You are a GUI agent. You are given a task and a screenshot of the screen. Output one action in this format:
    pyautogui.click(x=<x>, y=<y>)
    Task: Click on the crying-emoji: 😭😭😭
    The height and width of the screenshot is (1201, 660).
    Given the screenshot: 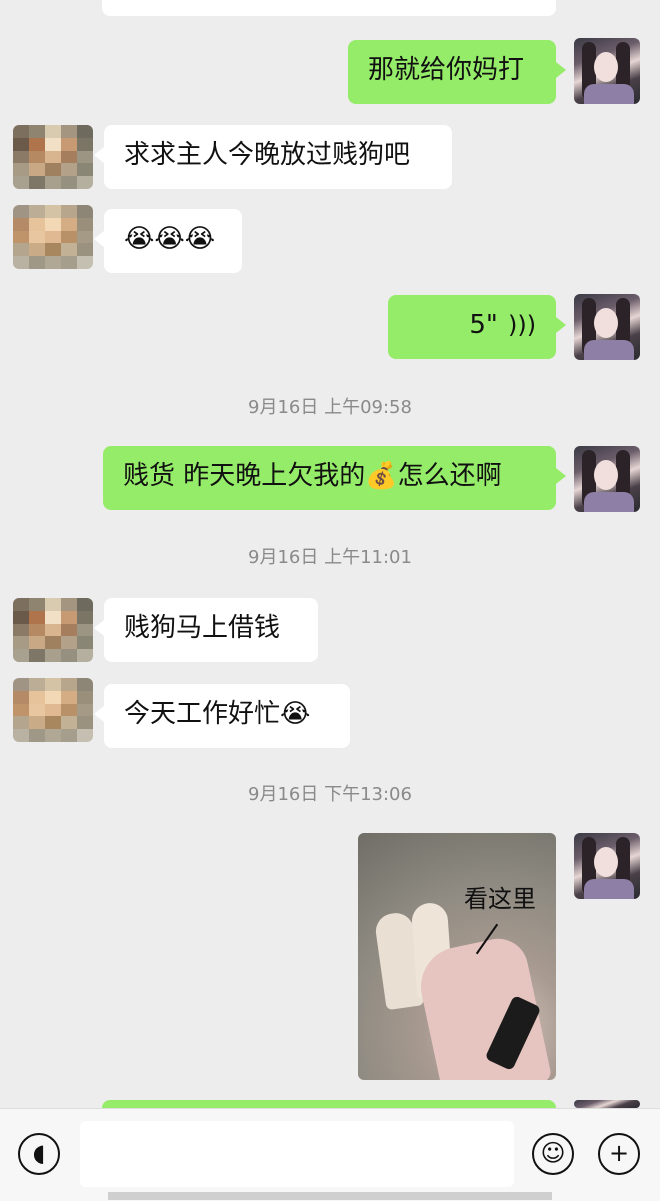 What is the action you would take?
    pyautogui.click(x=170, y=239)
    